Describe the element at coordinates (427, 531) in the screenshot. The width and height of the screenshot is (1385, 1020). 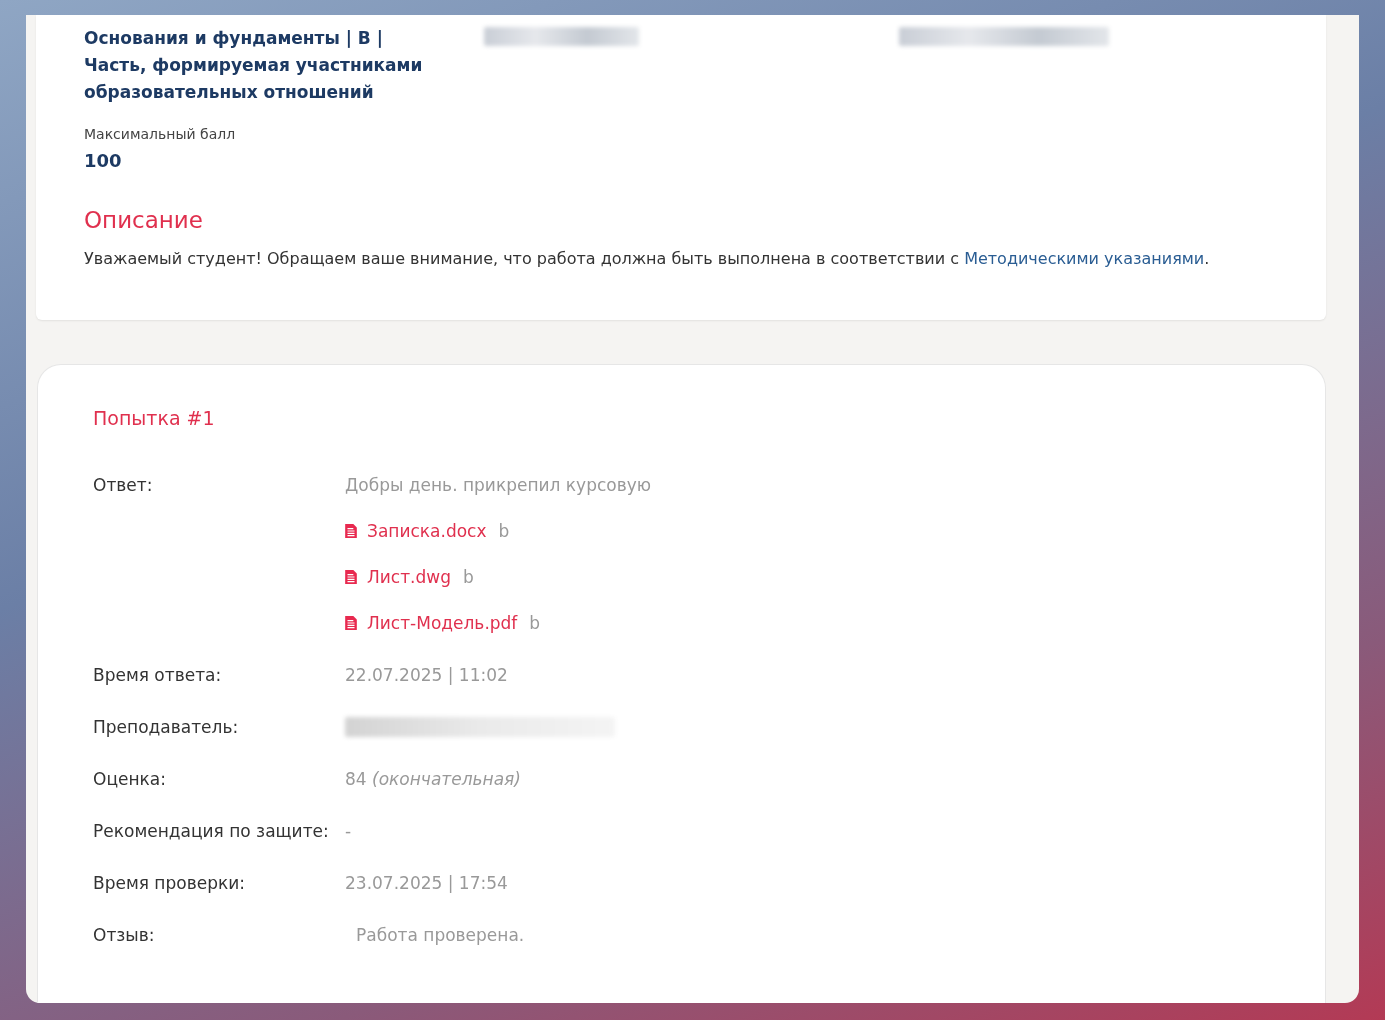
I see `file-link: Записка.docx` at that location.